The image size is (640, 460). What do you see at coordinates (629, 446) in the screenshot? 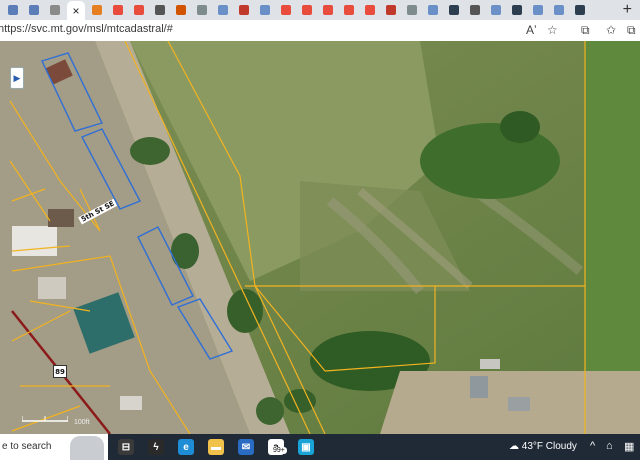
I see `tray-app-icon: ▦` at bounding box center [629, 446].